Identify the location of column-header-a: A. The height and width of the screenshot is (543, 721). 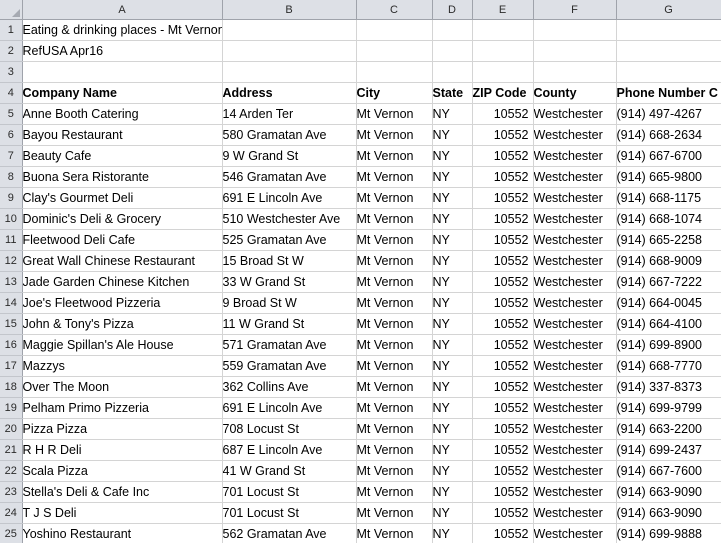
(122, 10).